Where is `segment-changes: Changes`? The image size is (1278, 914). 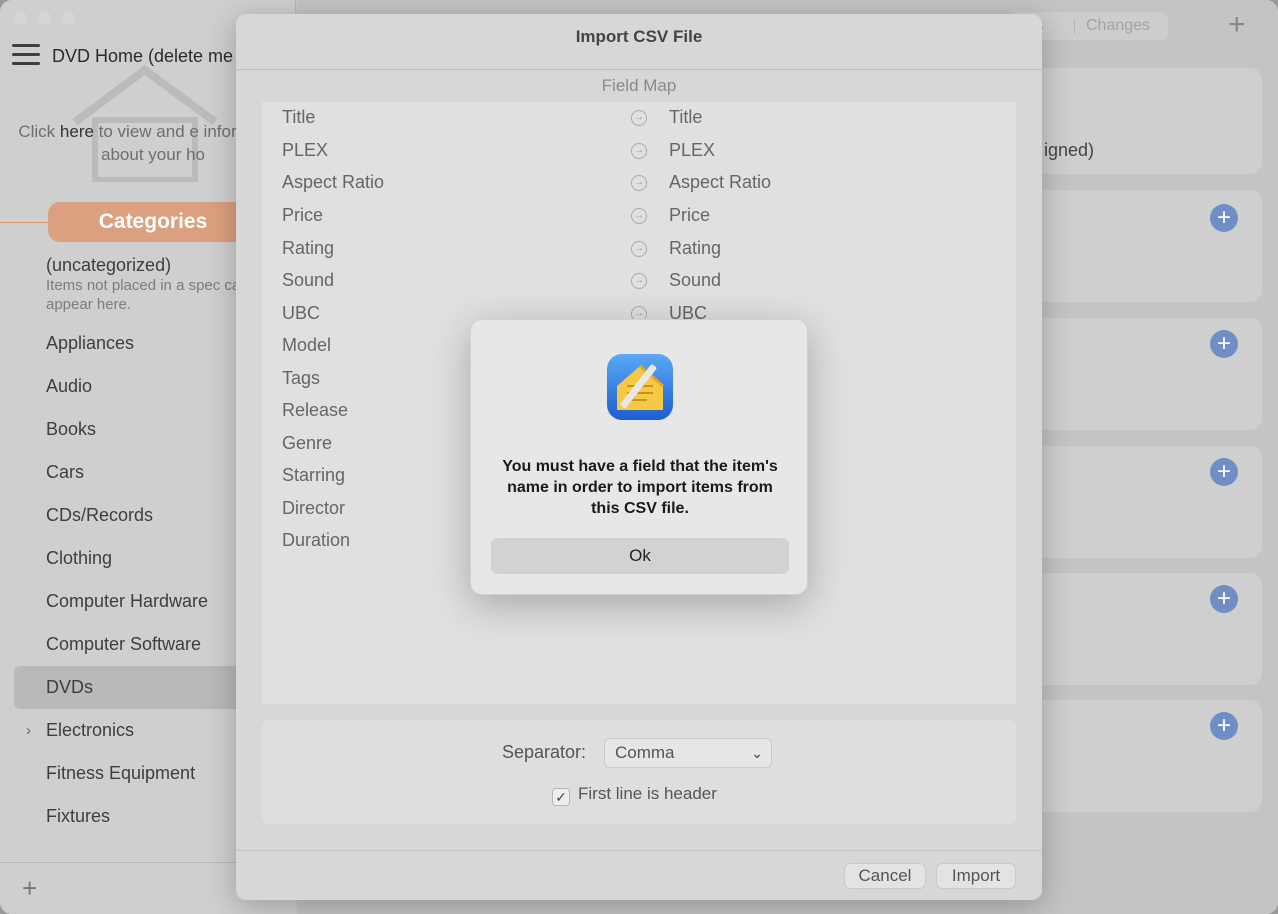
segment-changes: Changes is located at coordinates (1118, 26).